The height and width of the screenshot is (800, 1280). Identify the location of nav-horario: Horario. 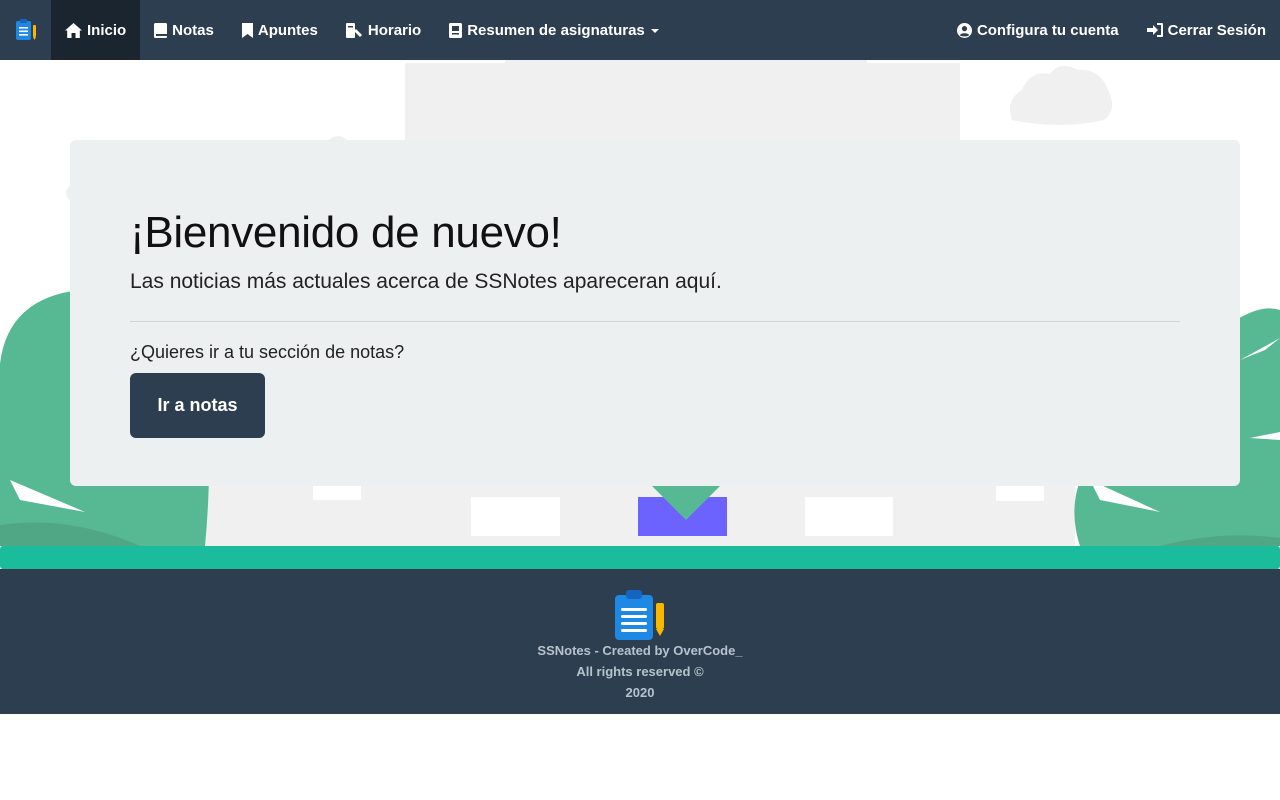
(383, 30).